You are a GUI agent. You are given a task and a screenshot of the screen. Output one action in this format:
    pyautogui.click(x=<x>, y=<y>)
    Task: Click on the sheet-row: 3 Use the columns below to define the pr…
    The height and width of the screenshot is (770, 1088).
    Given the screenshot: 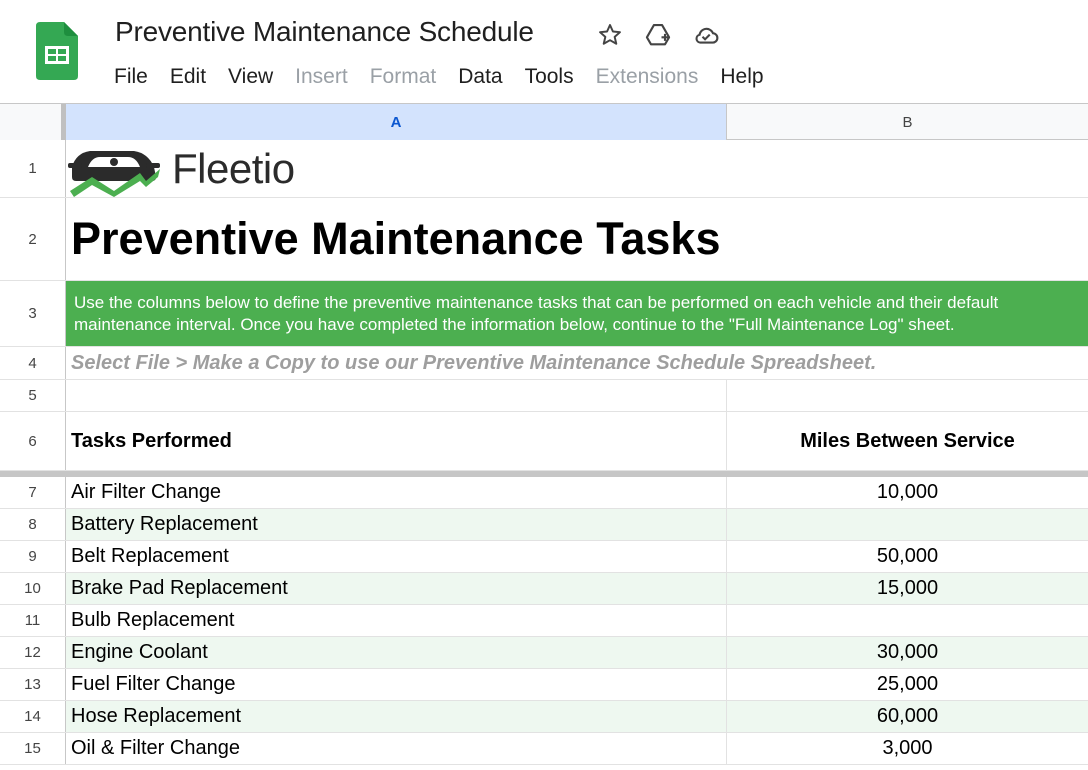 What is the action you would take?
    pyautogui.click(x=544, y=314)
    